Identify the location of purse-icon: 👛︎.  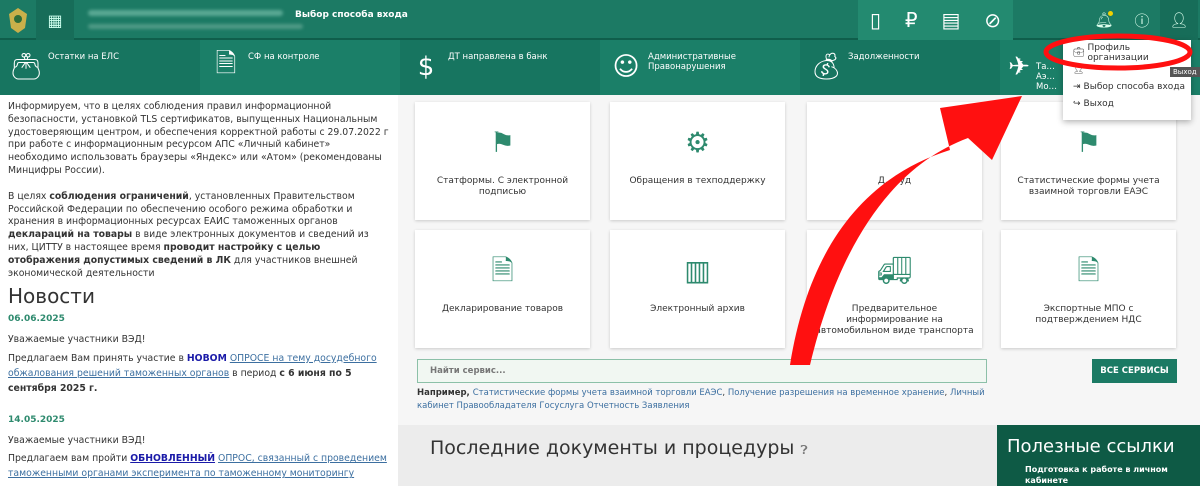
(26, 67).